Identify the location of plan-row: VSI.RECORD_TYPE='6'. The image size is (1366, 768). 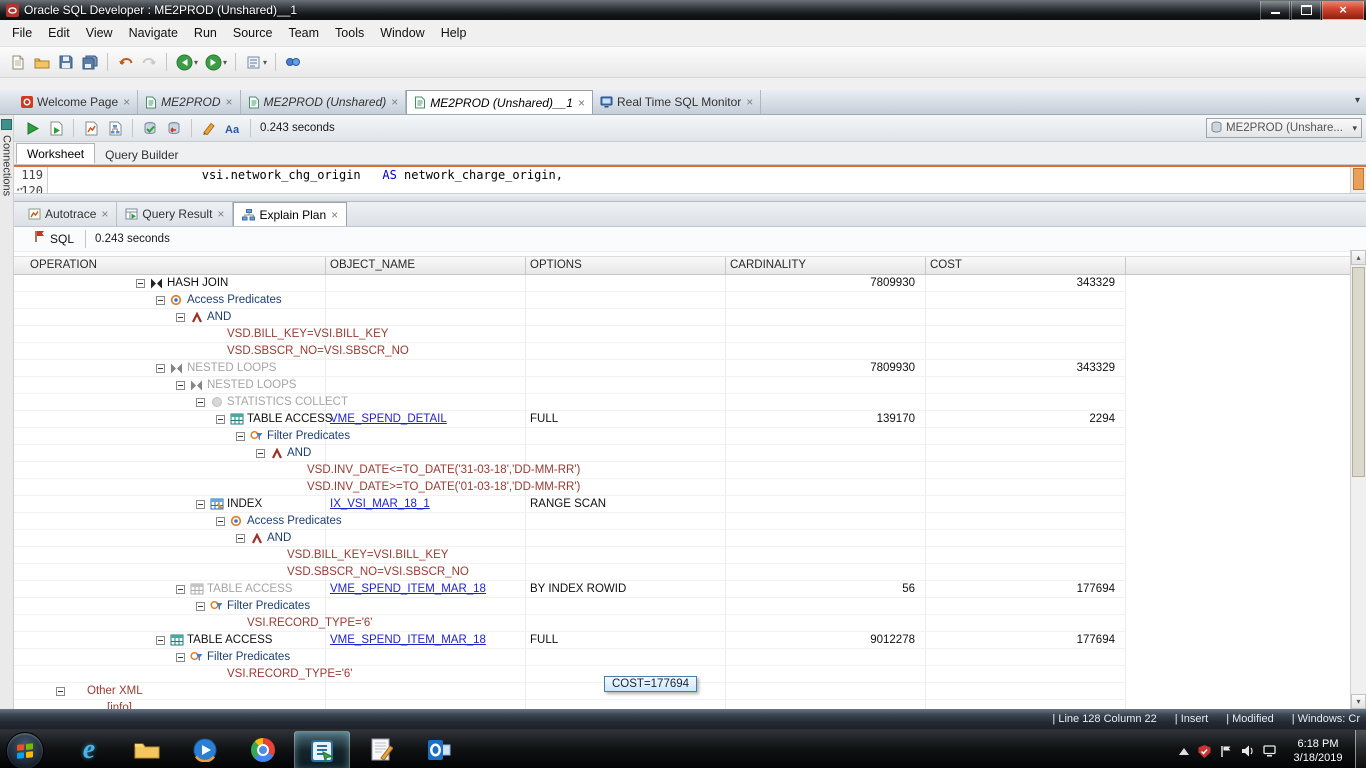
(690, 623).